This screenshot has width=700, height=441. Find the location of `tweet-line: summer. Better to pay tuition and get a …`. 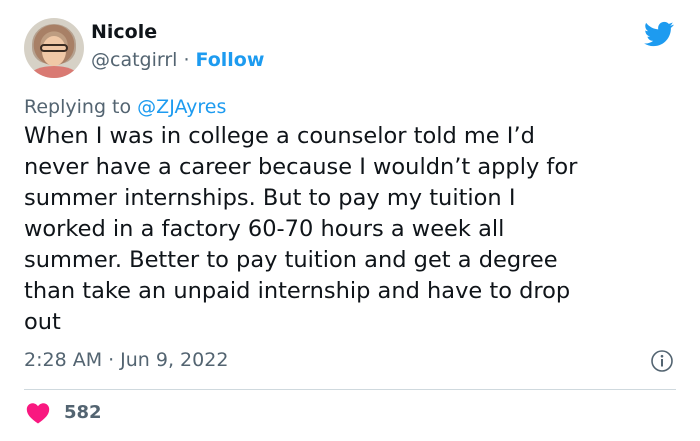

tweet-line: summer. Better to pay tuition and get a … is located at coordinates (291, 260).